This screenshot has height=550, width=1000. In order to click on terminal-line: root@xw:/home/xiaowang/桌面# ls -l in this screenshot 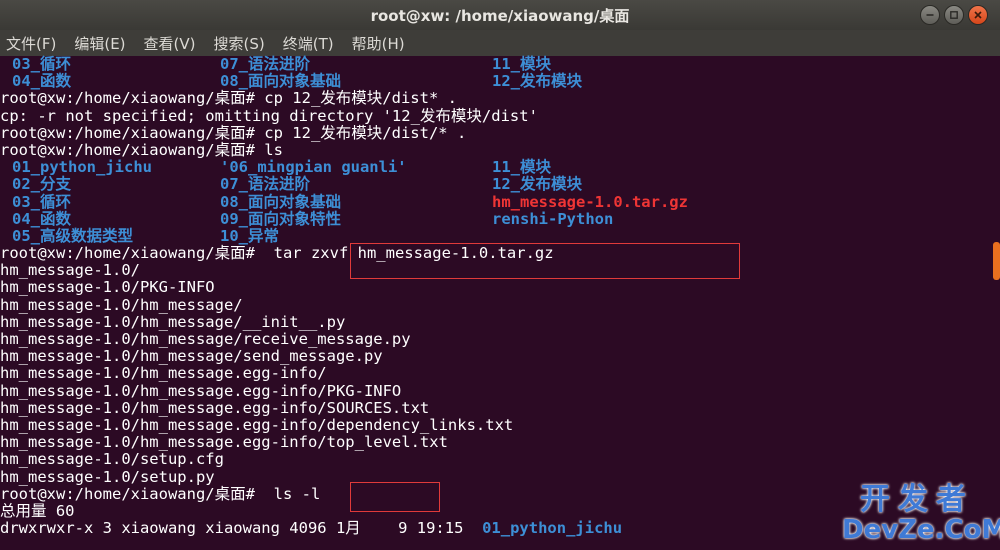, I will do `click(160, 493)`.